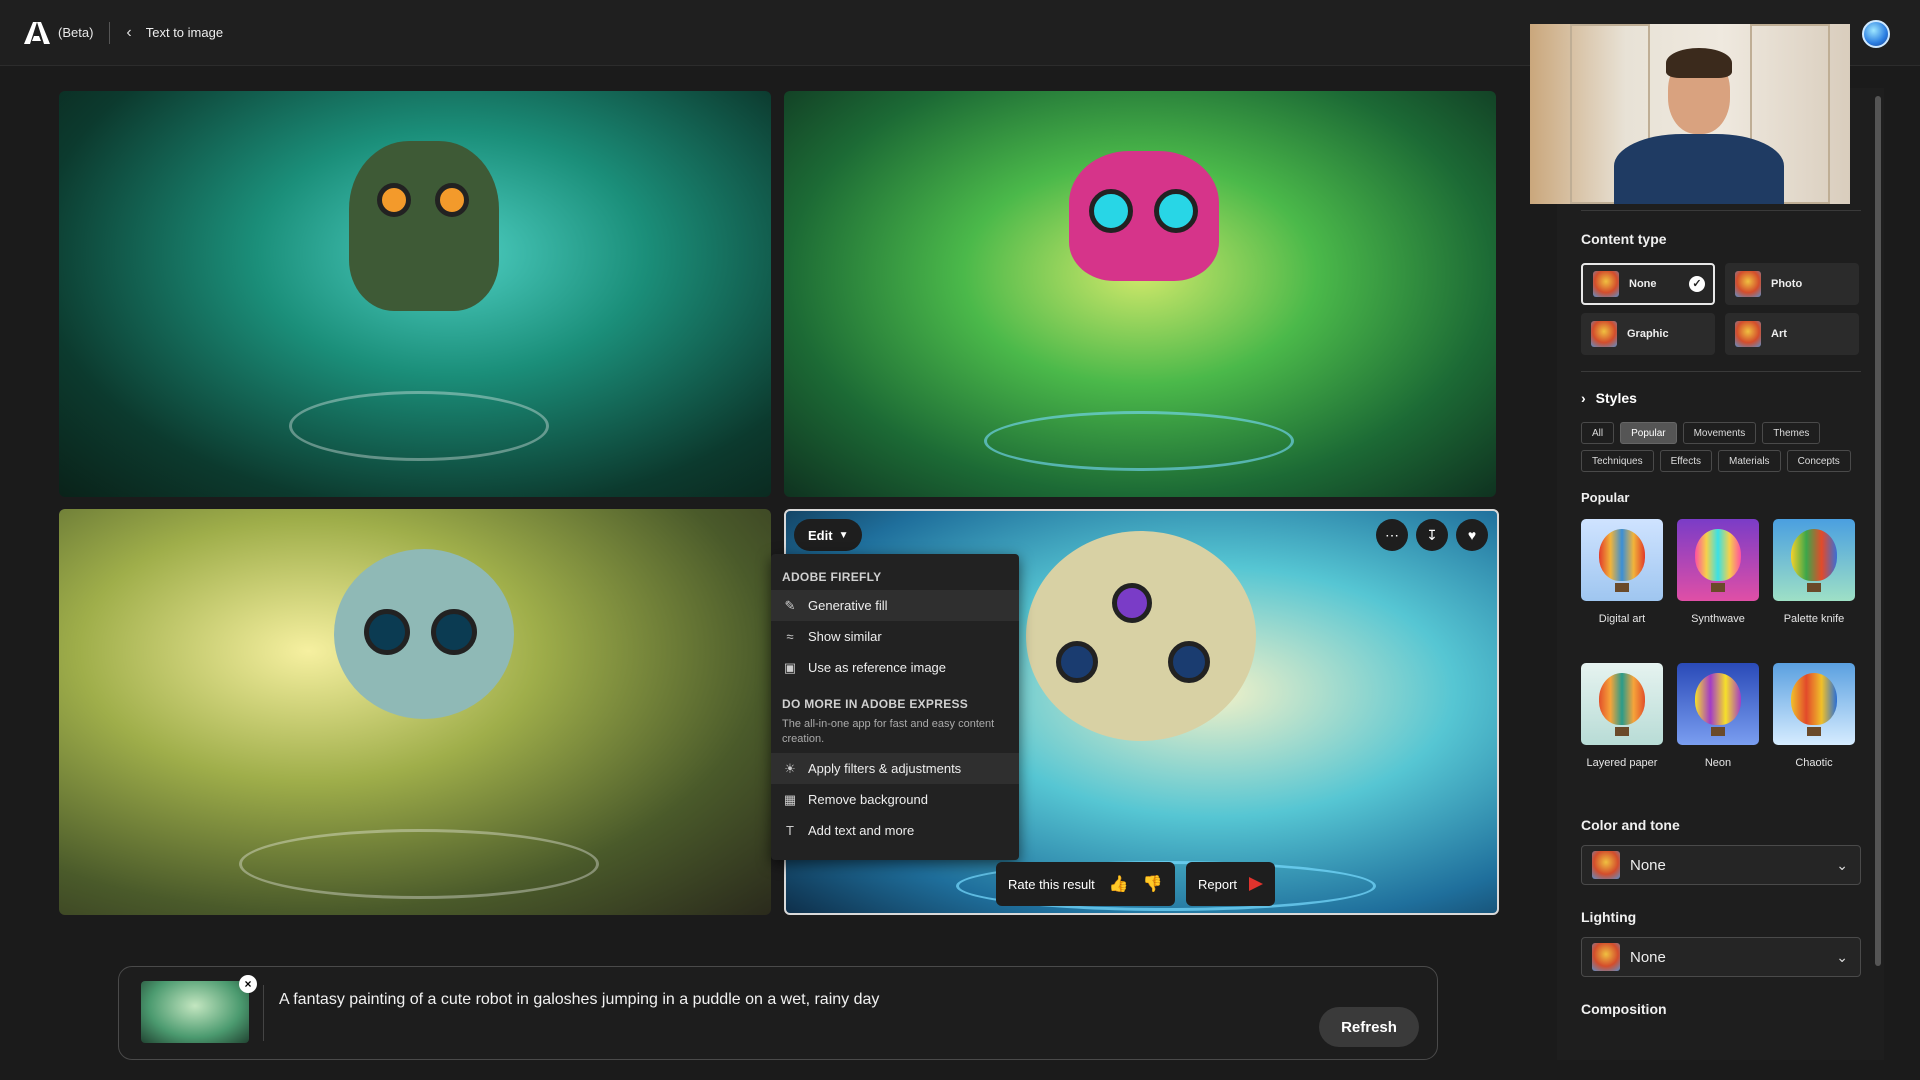 The image size is (1920, 1080). I want to click on panel-content: Content type None ✓ Photo Graphic Art ›, so click(1721, 552).